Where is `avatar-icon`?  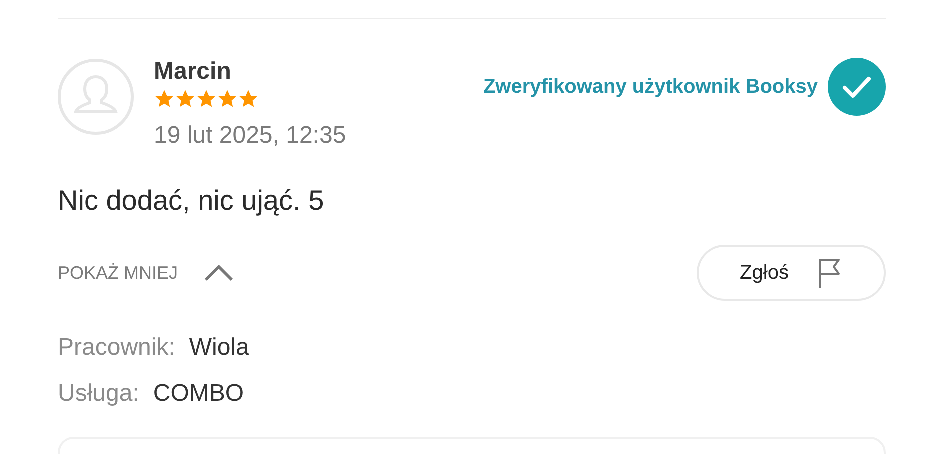 avatar-icon is located at coordinates (96, 97).